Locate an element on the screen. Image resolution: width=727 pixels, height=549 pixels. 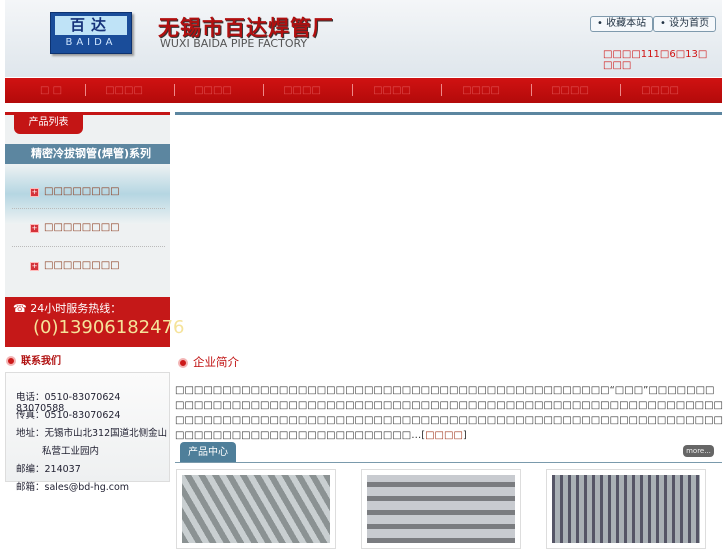
contact-address: 地址：无锡市山北312国道北侧金山 is located at coordinates (92, 433).